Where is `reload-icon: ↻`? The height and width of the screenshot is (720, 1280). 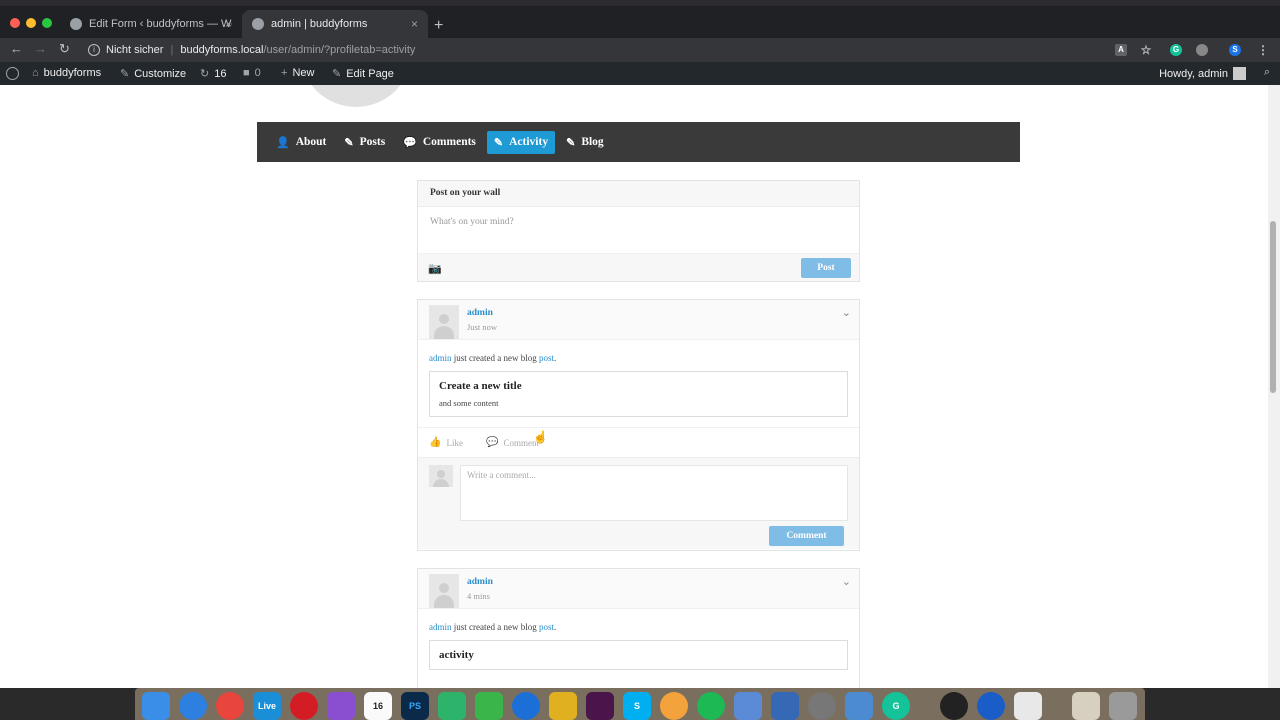
reload-icon: ↻ is located at coordinates (64, 49).